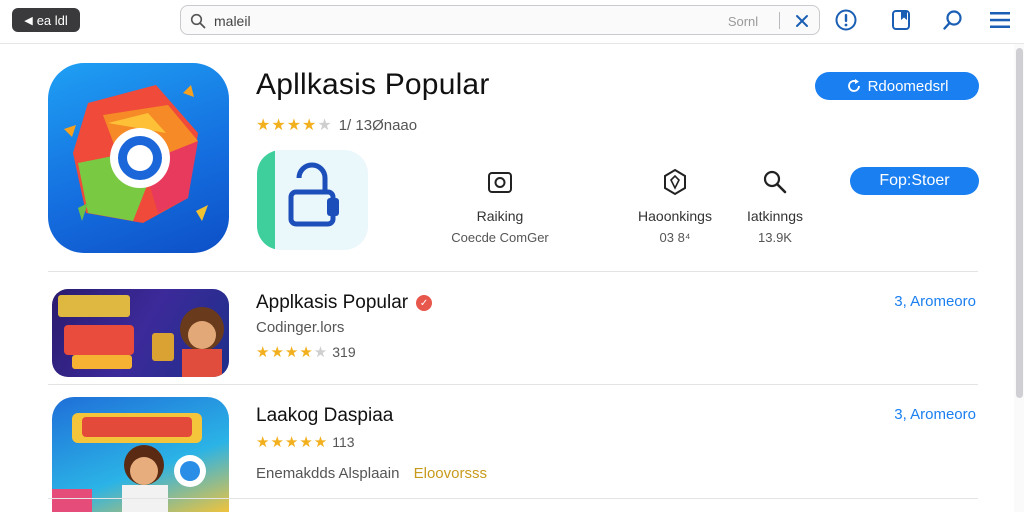 This screenshot has height=512, width=1024. What do you see at coordinates (300, 327) in the screenshot?
I see `list-item-subtitle: Codinger.lors` at bounding box center [300, 327].